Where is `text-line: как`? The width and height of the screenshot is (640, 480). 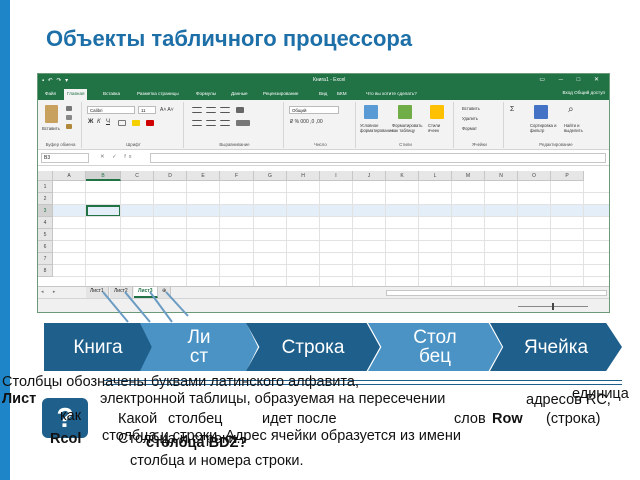 text-line: как is located at coordinates (71, 416).